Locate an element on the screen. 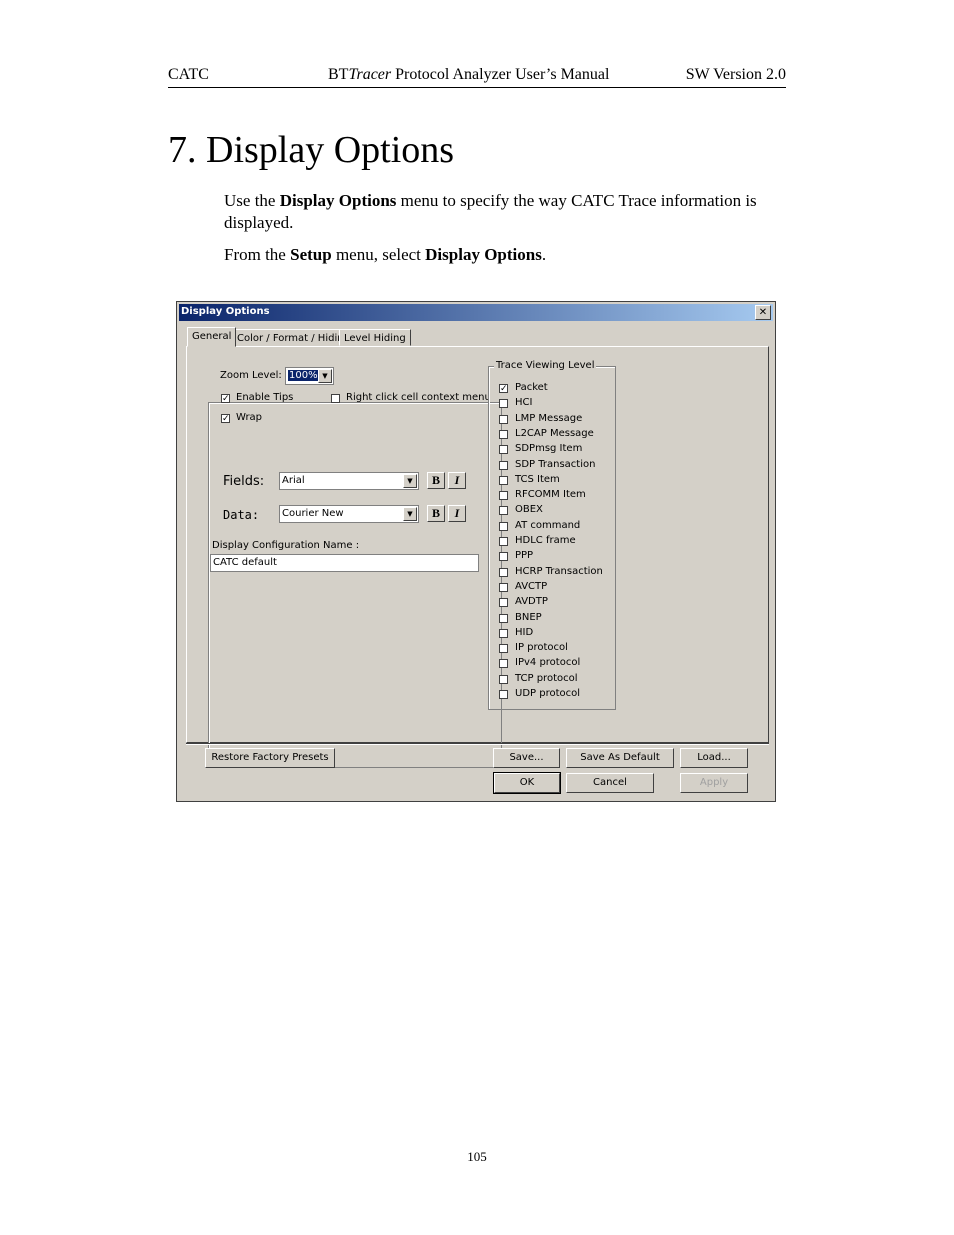 This screenshot has width=954, height=1235. general-options-group is located at coordinates (355, 585).